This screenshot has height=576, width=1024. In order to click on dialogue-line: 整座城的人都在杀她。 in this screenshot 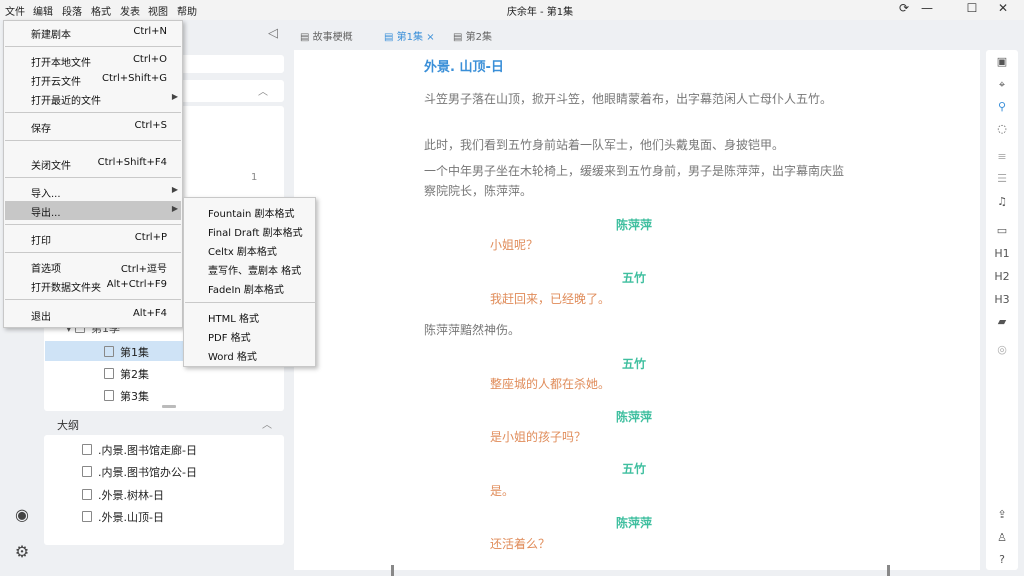, I will do `click(550, 384)`.